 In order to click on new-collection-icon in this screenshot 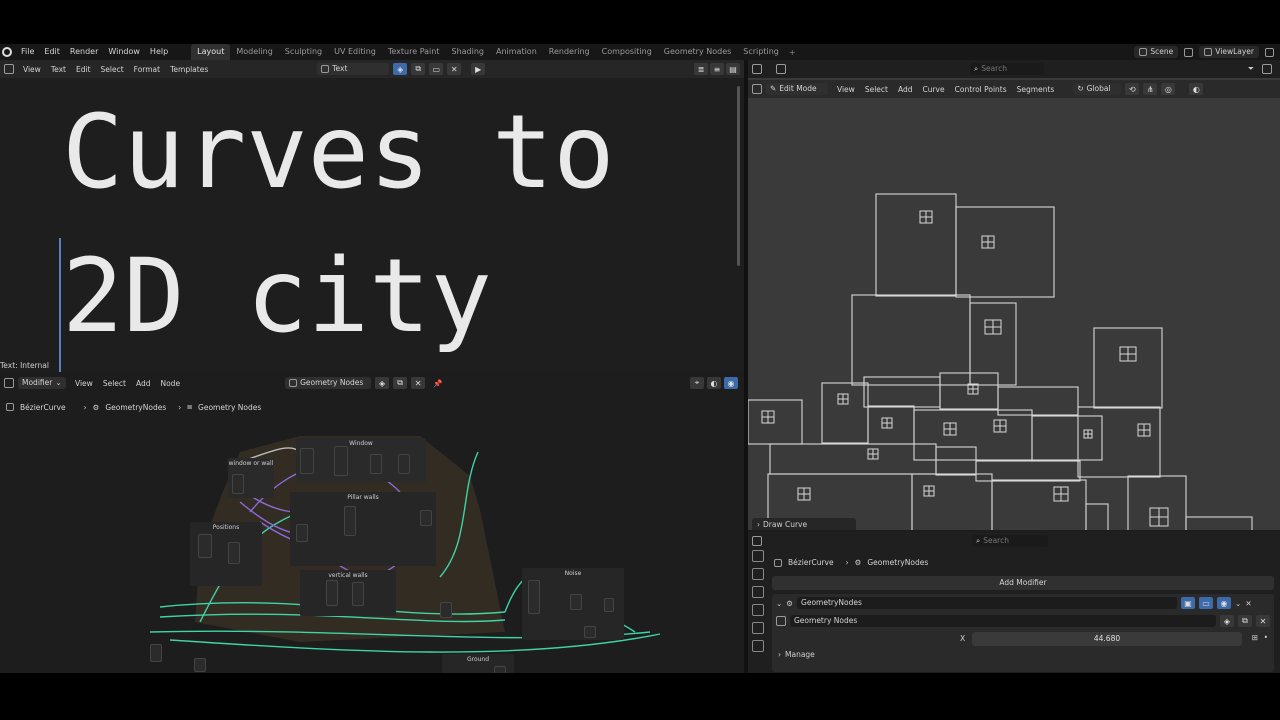, I will do `click(1267, 69)`.